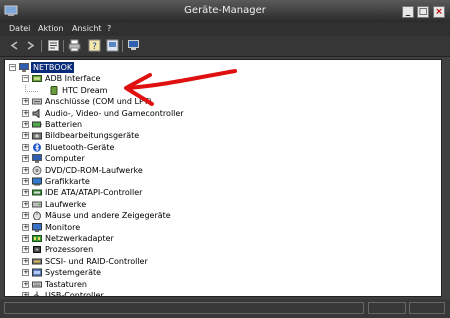 Image resolution: width=450 pixels, height=318 pixels. What do you see at coordinates (36, 293) in the screenshot?
I see `usb-icon` at bounding box center [36, 293].